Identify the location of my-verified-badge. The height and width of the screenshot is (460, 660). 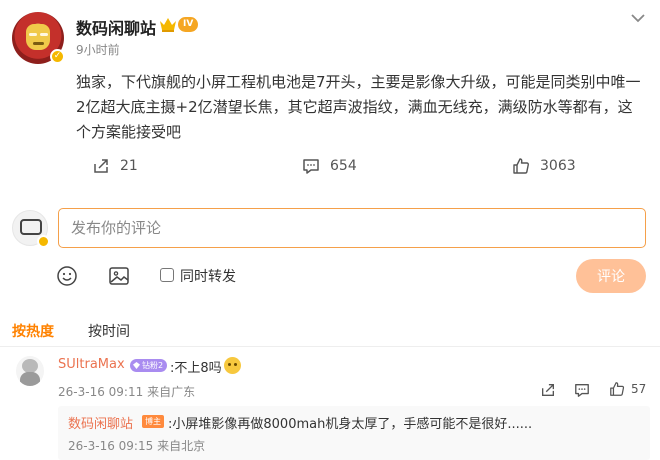
(43, 241).